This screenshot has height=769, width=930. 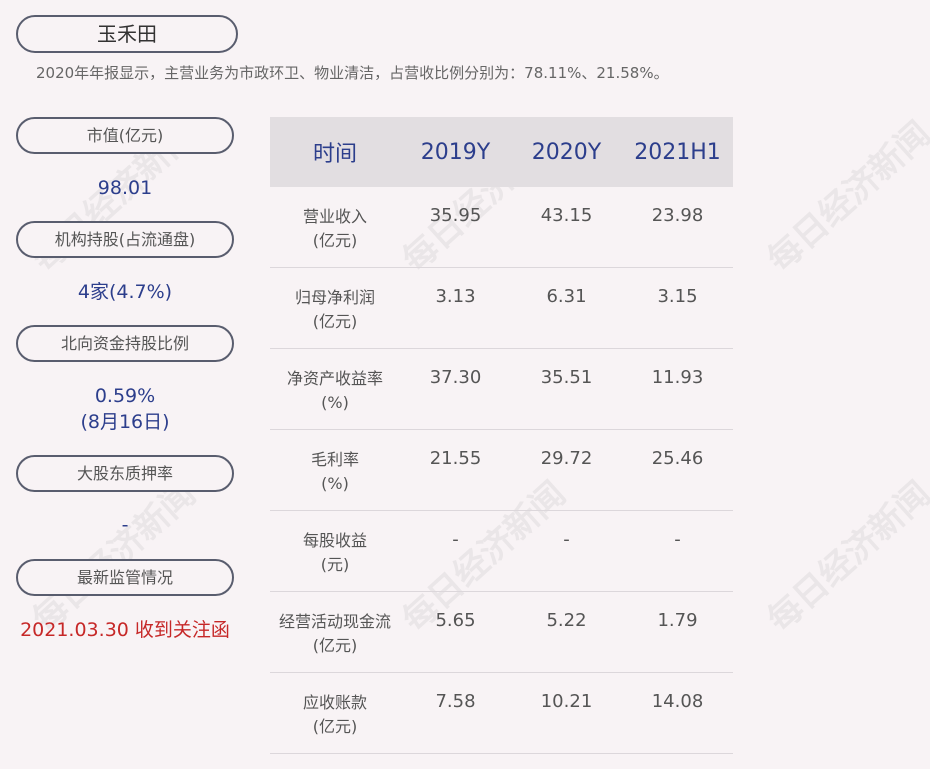 I want to click on metric-name: 应收账款, so click(x=334, y=702).